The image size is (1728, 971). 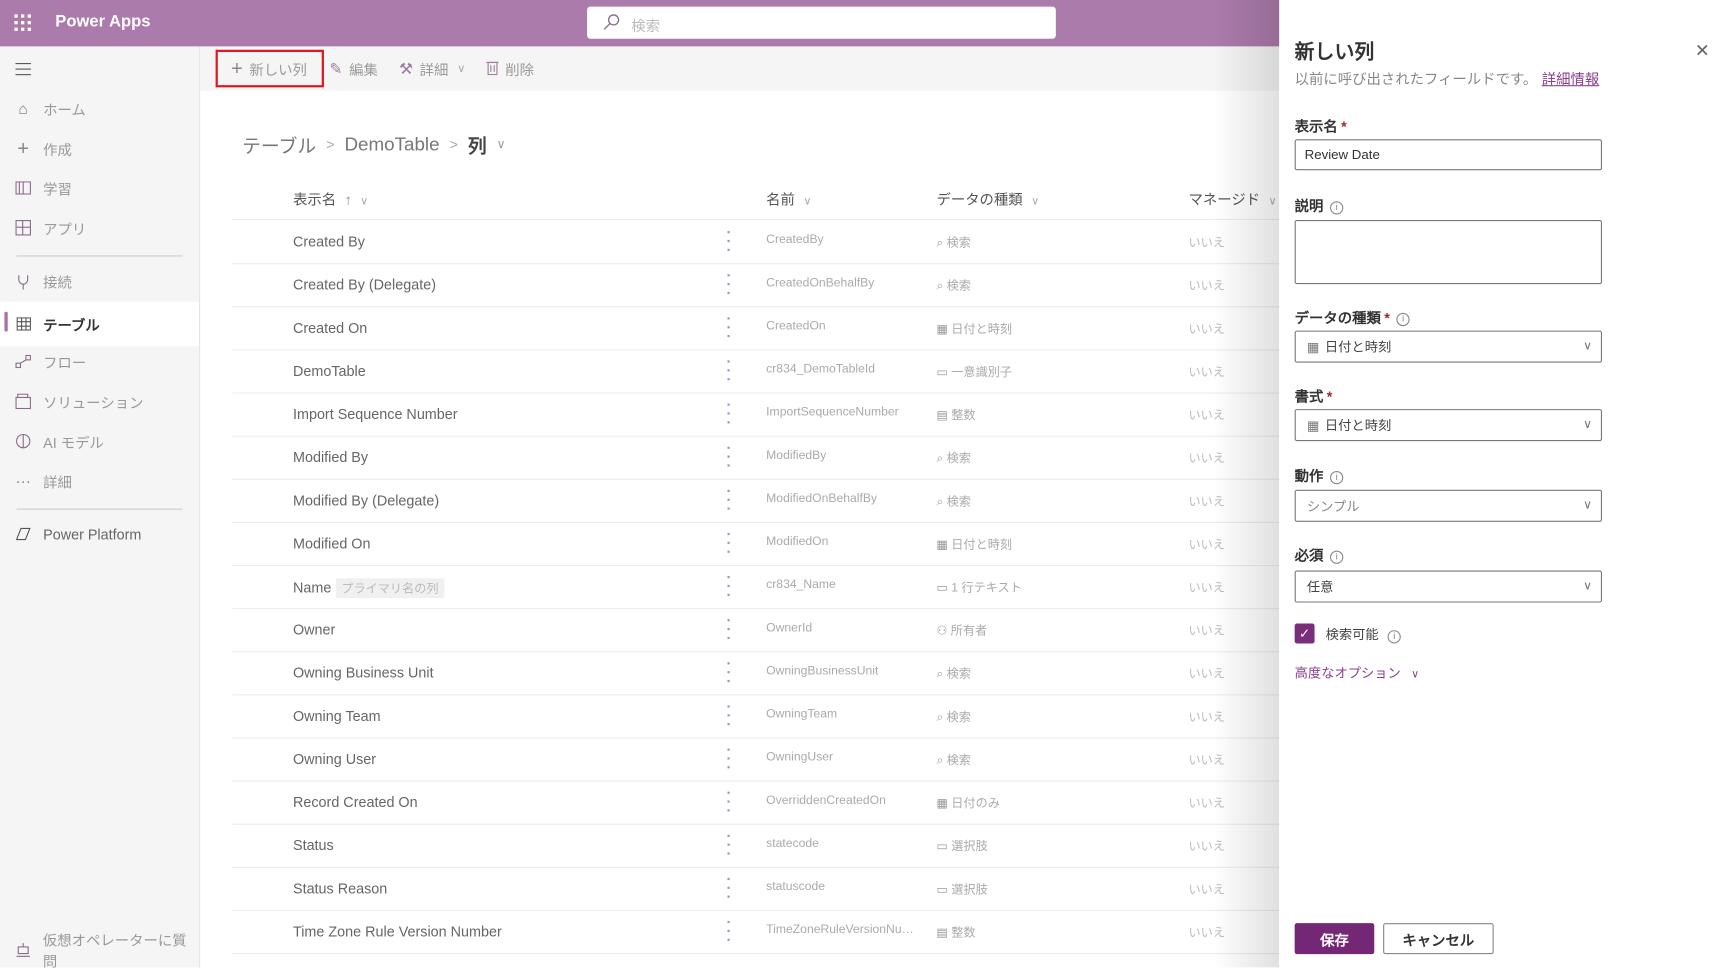 I want to click on display-name-cell: Status, so click(x=313, y=845).